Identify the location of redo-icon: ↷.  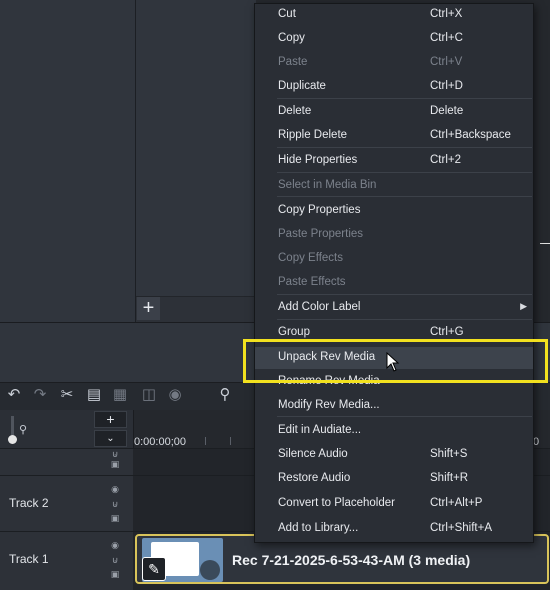
(40, 395).